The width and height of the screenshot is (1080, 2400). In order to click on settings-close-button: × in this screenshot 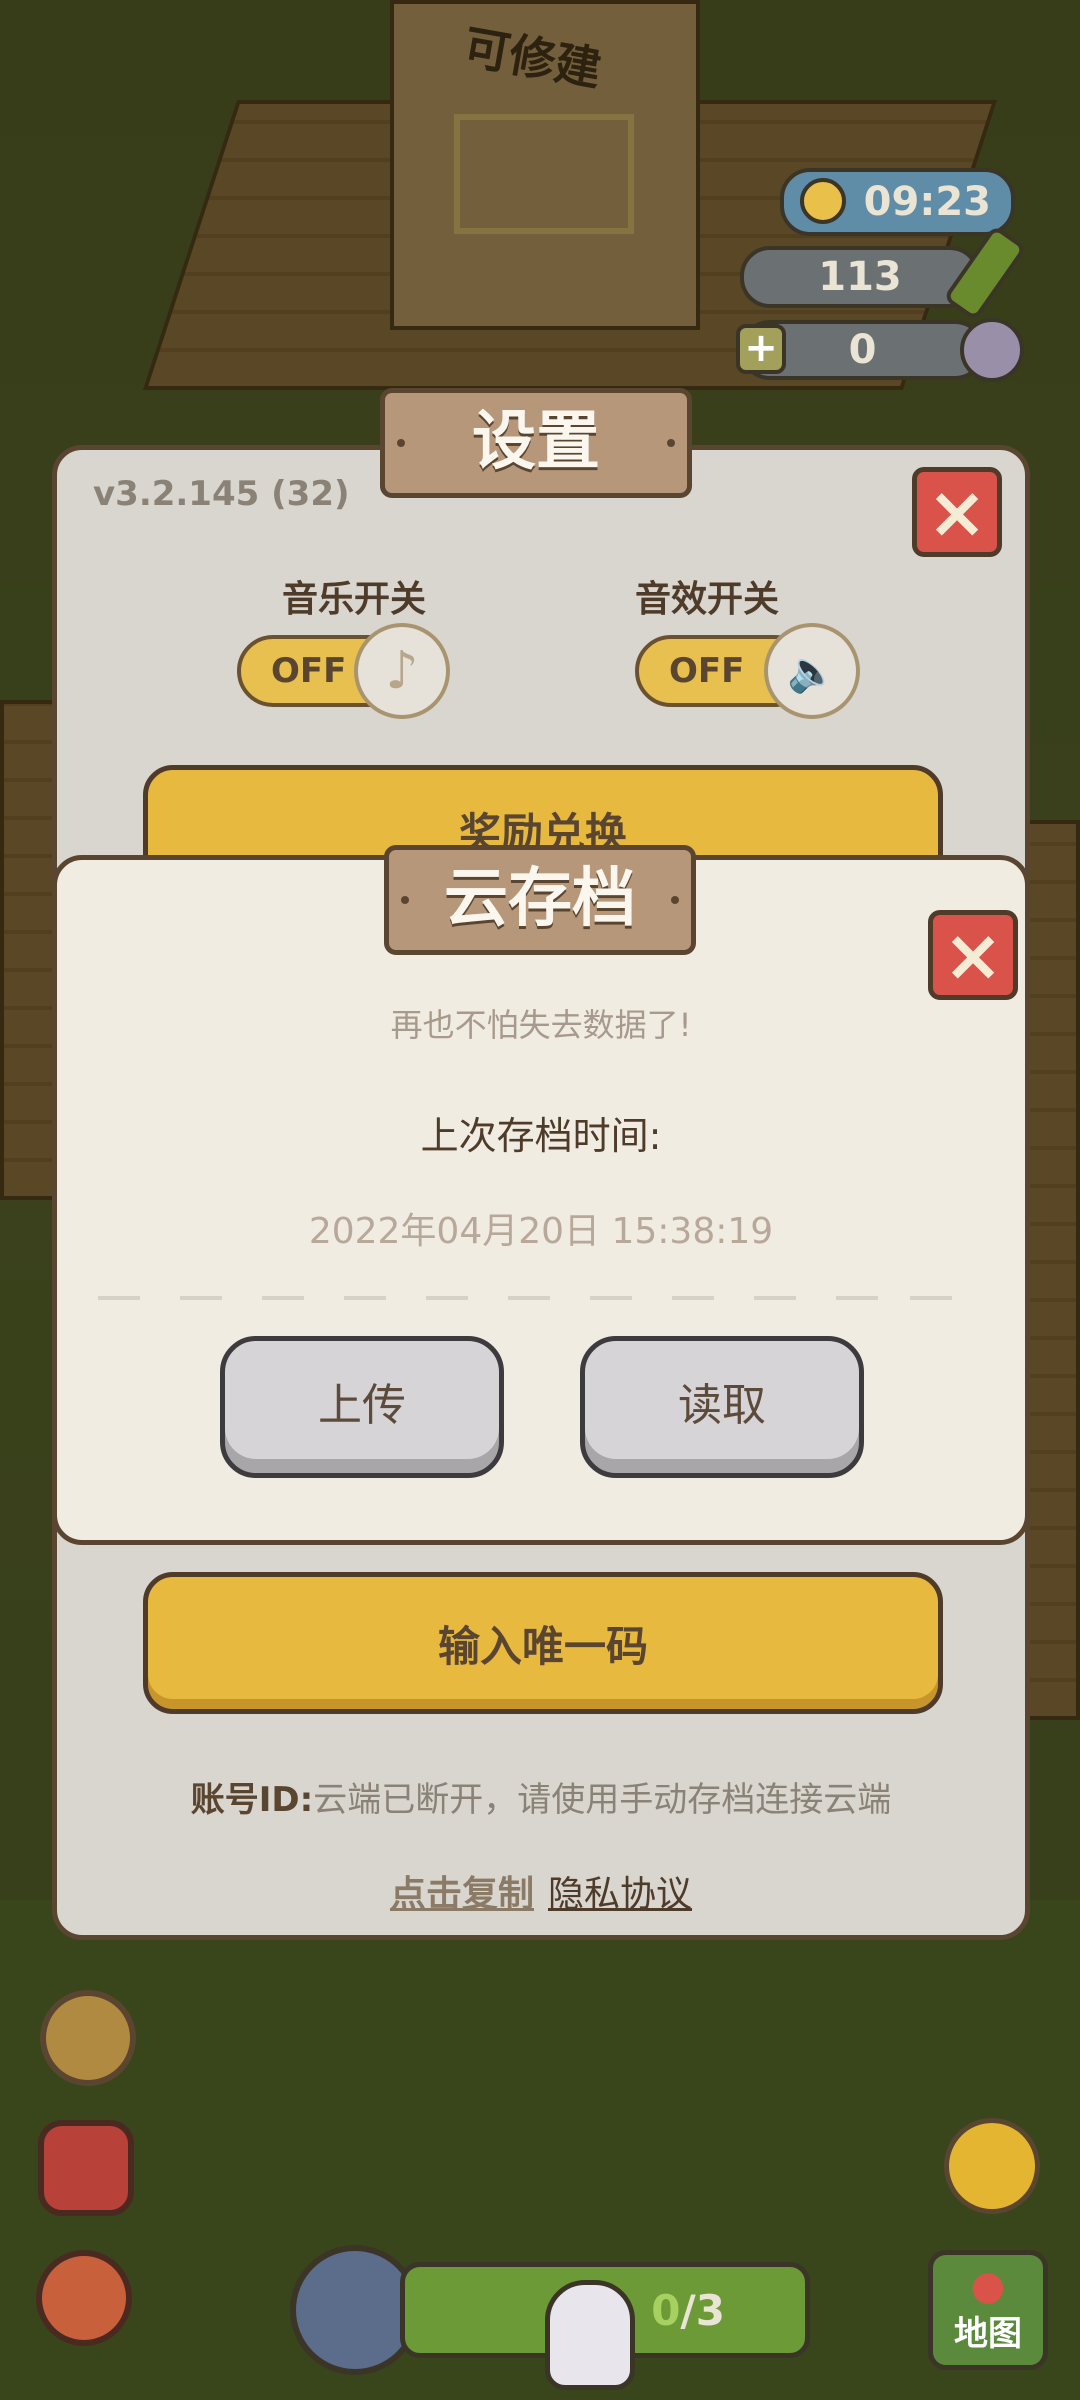, I will do `click(957, 512)`.